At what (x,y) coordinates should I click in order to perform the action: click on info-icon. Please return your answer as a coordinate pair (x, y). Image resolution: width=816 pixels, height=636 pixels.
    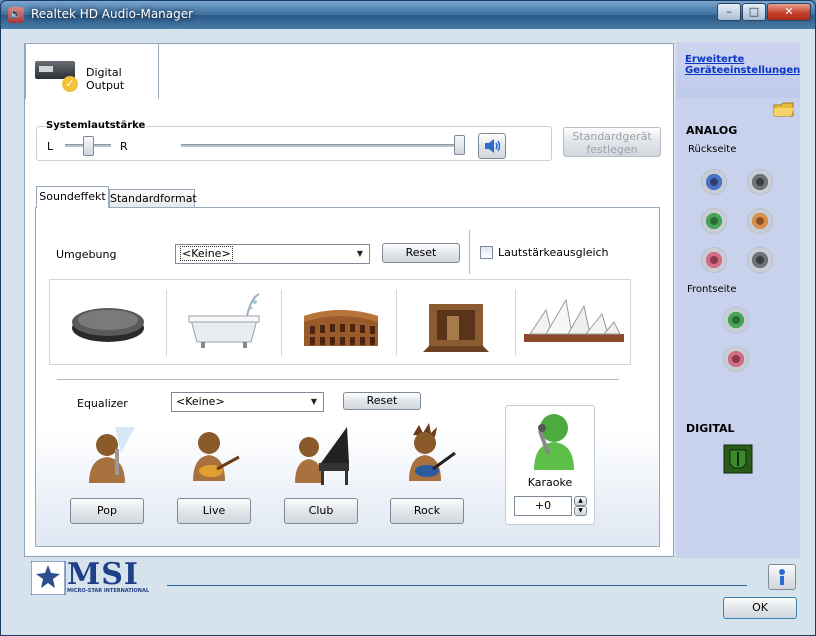
    Looking at the image, I should click on (782, 577).